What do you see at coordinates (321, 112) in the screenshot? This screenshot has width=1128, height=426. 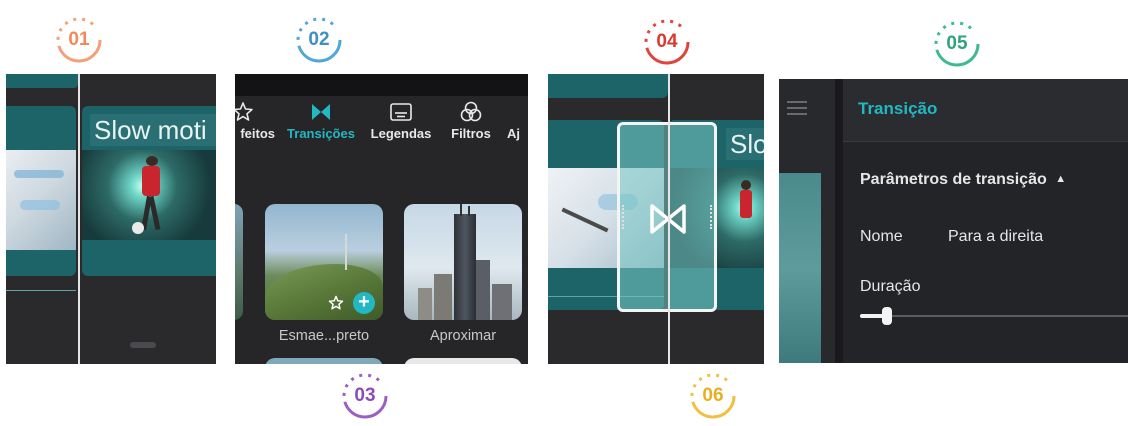 I see `transitions-bowtie-icon` at bounding box center [321, 112].